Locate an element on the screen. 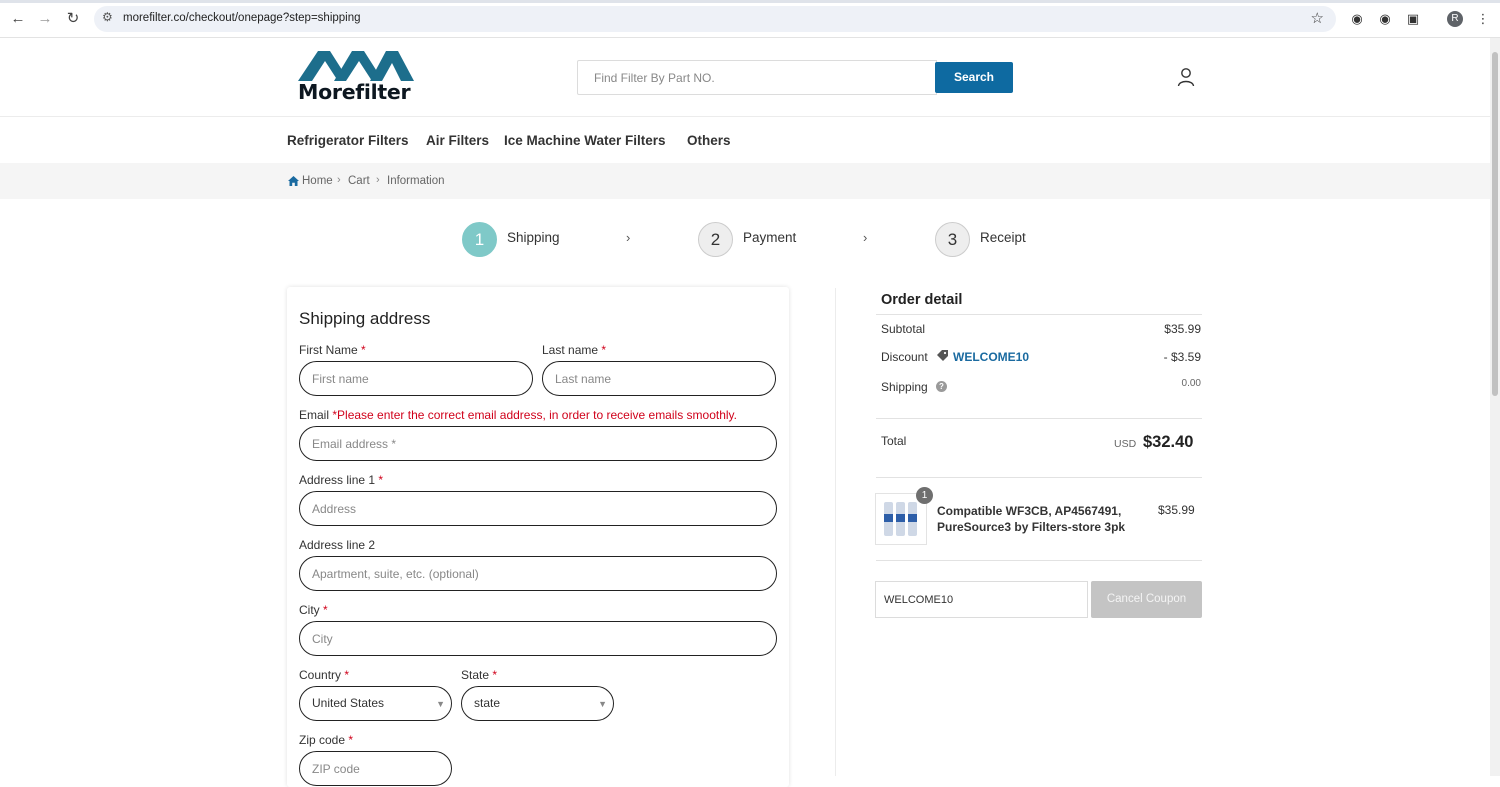 This screenshot has height=787, width=1500. back-icon: ← is located at coordinates (18, 19).